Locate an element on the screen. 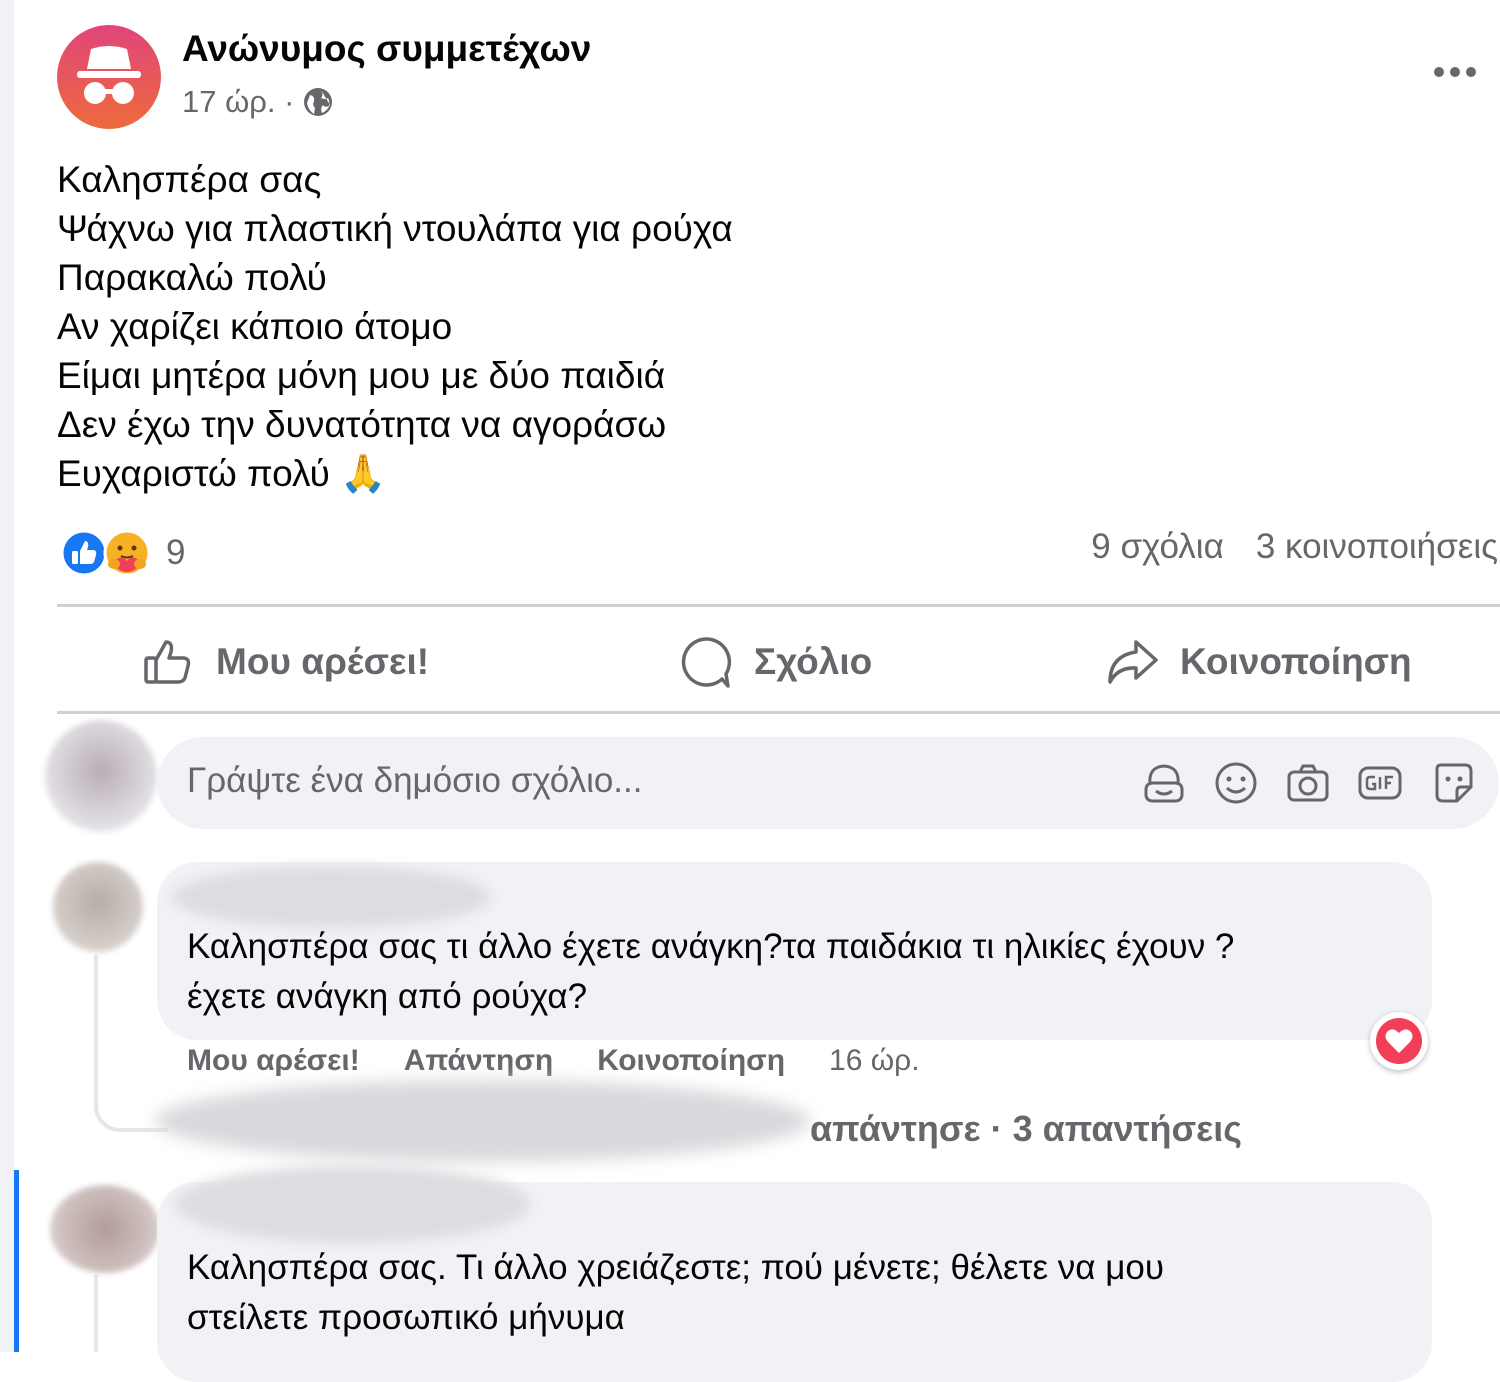 Image resolution: width=1500 pixels, height=1382 pixels. post-meta: 17 ώρ. · is located at coordinates (258, 102).